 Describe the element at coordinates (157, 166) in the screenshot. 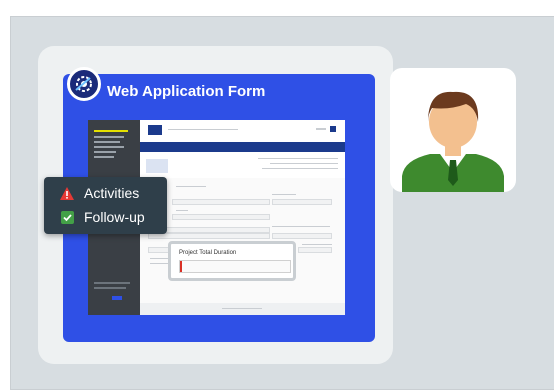

I see `screenshot-banner-image` at that location.